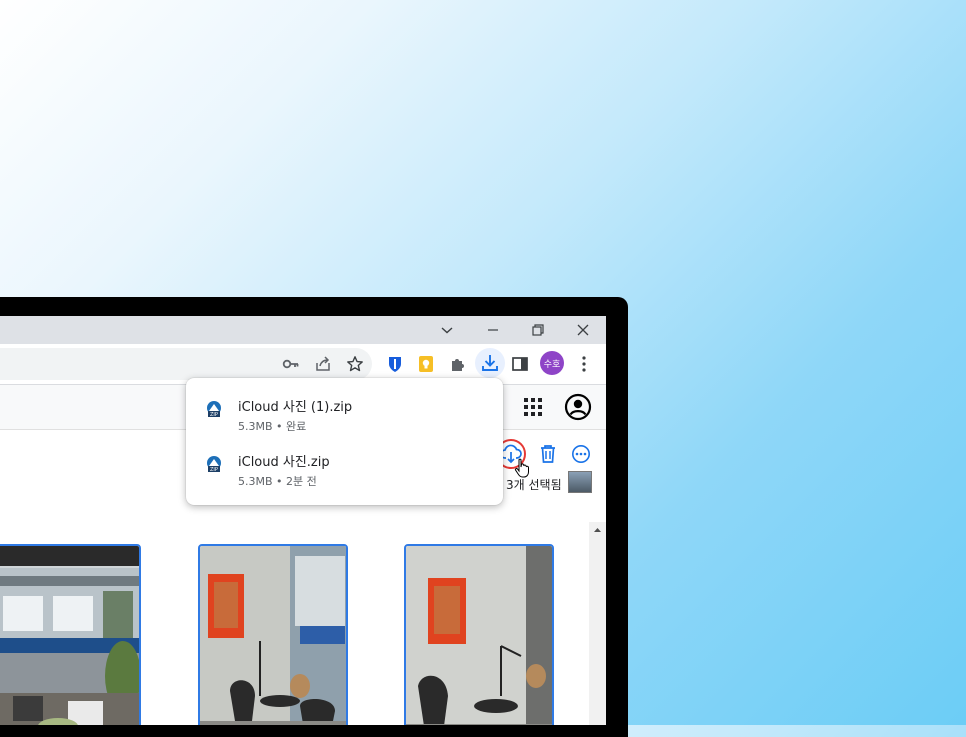 The height and width of the screenshot is (737, 966). Describe the element at coordinates (597, 530) in the screenshot. I see `scroll-up-arrow-icon` at that location.